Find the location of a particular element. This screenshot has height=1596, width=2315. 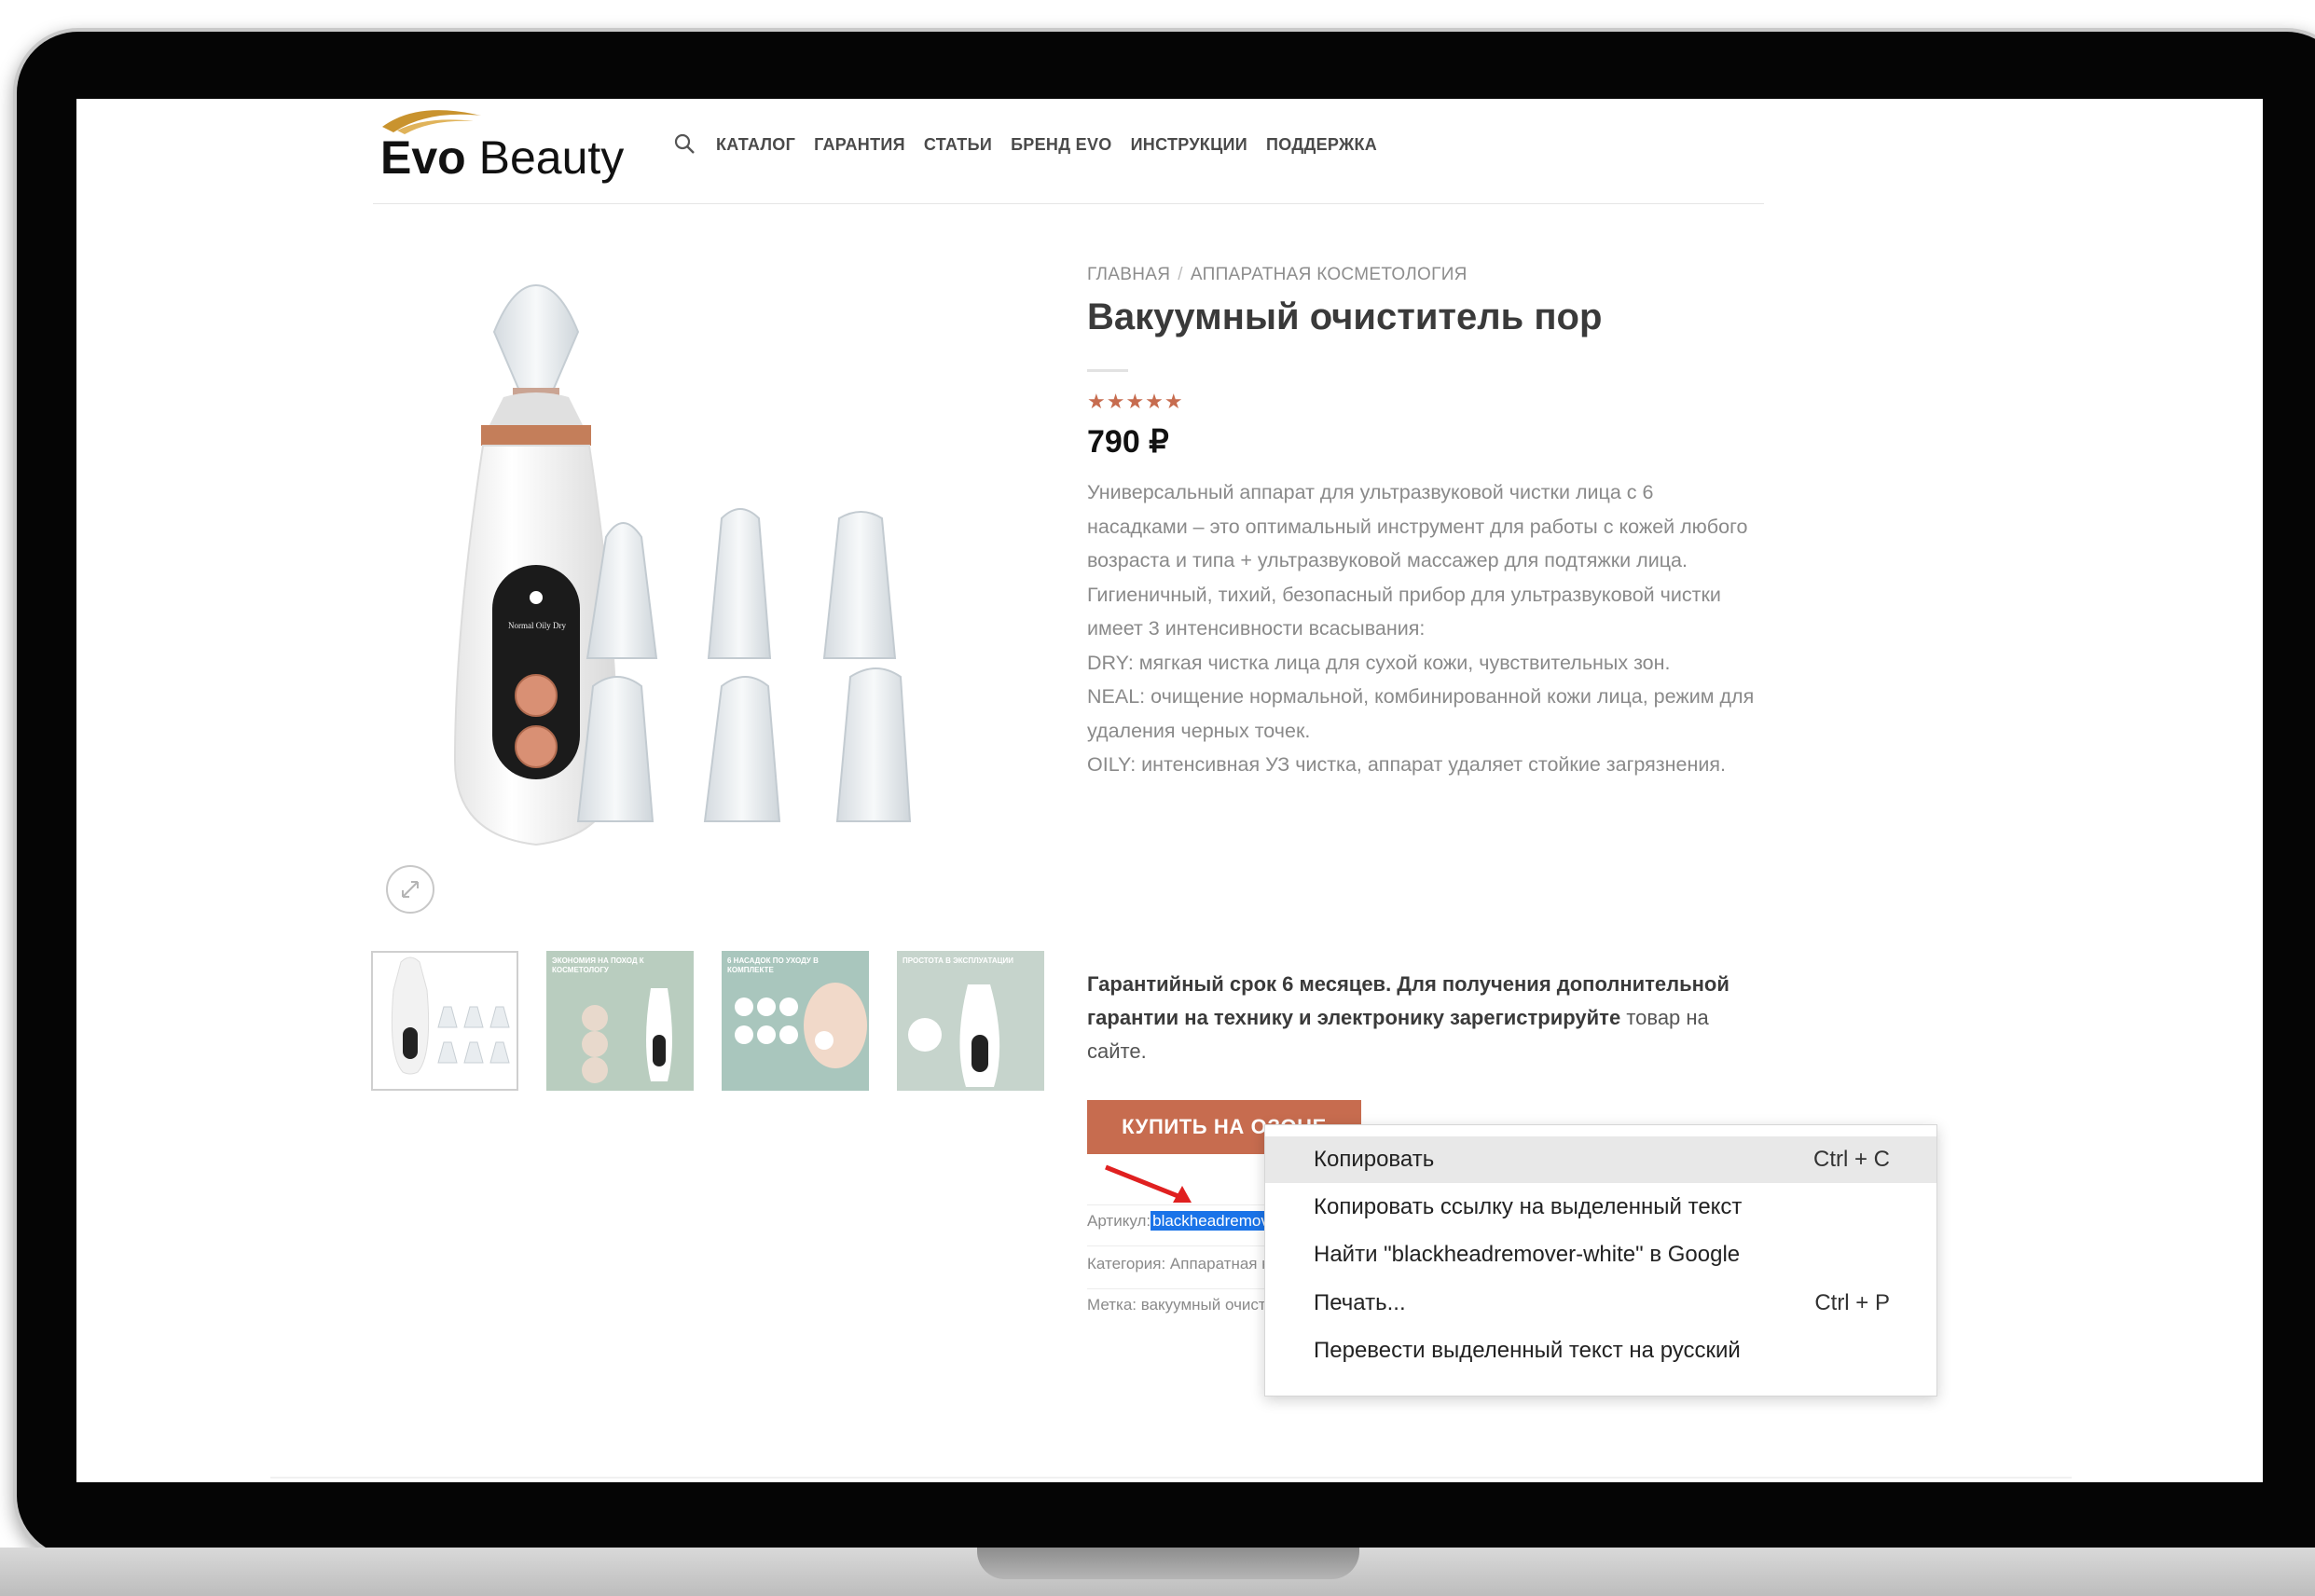

nav-item-warranty: ГАРАНТИЯ is located at coordinates (859, 145).